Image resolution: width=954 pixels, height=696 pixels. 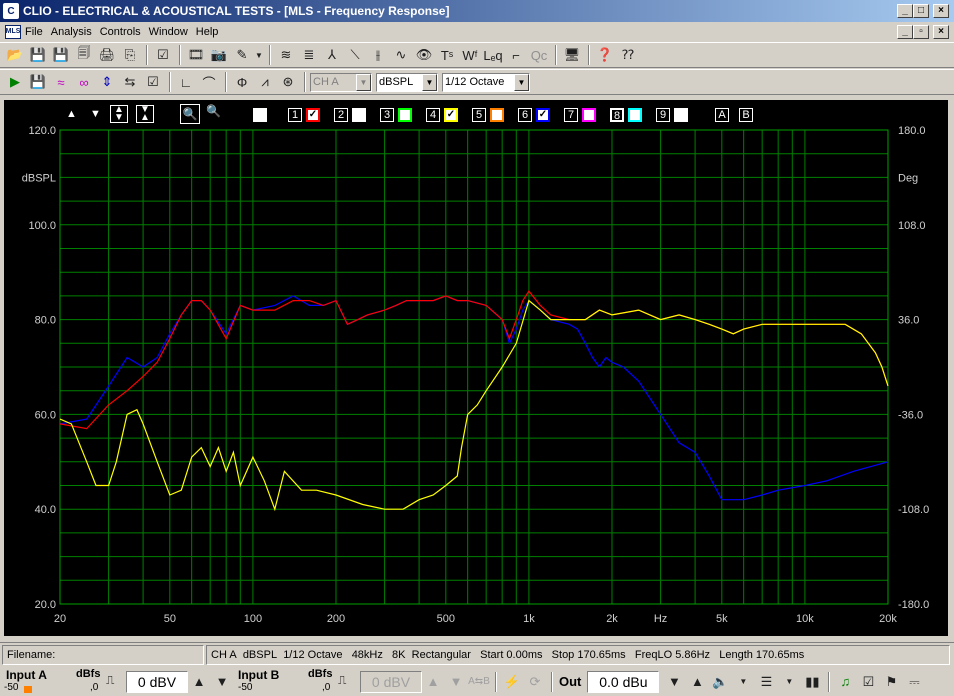 What do you see at coordinates (789, 682) in the screenshot?
I see `meter-menu-icon: ▼` at bounding box center [789, 682].